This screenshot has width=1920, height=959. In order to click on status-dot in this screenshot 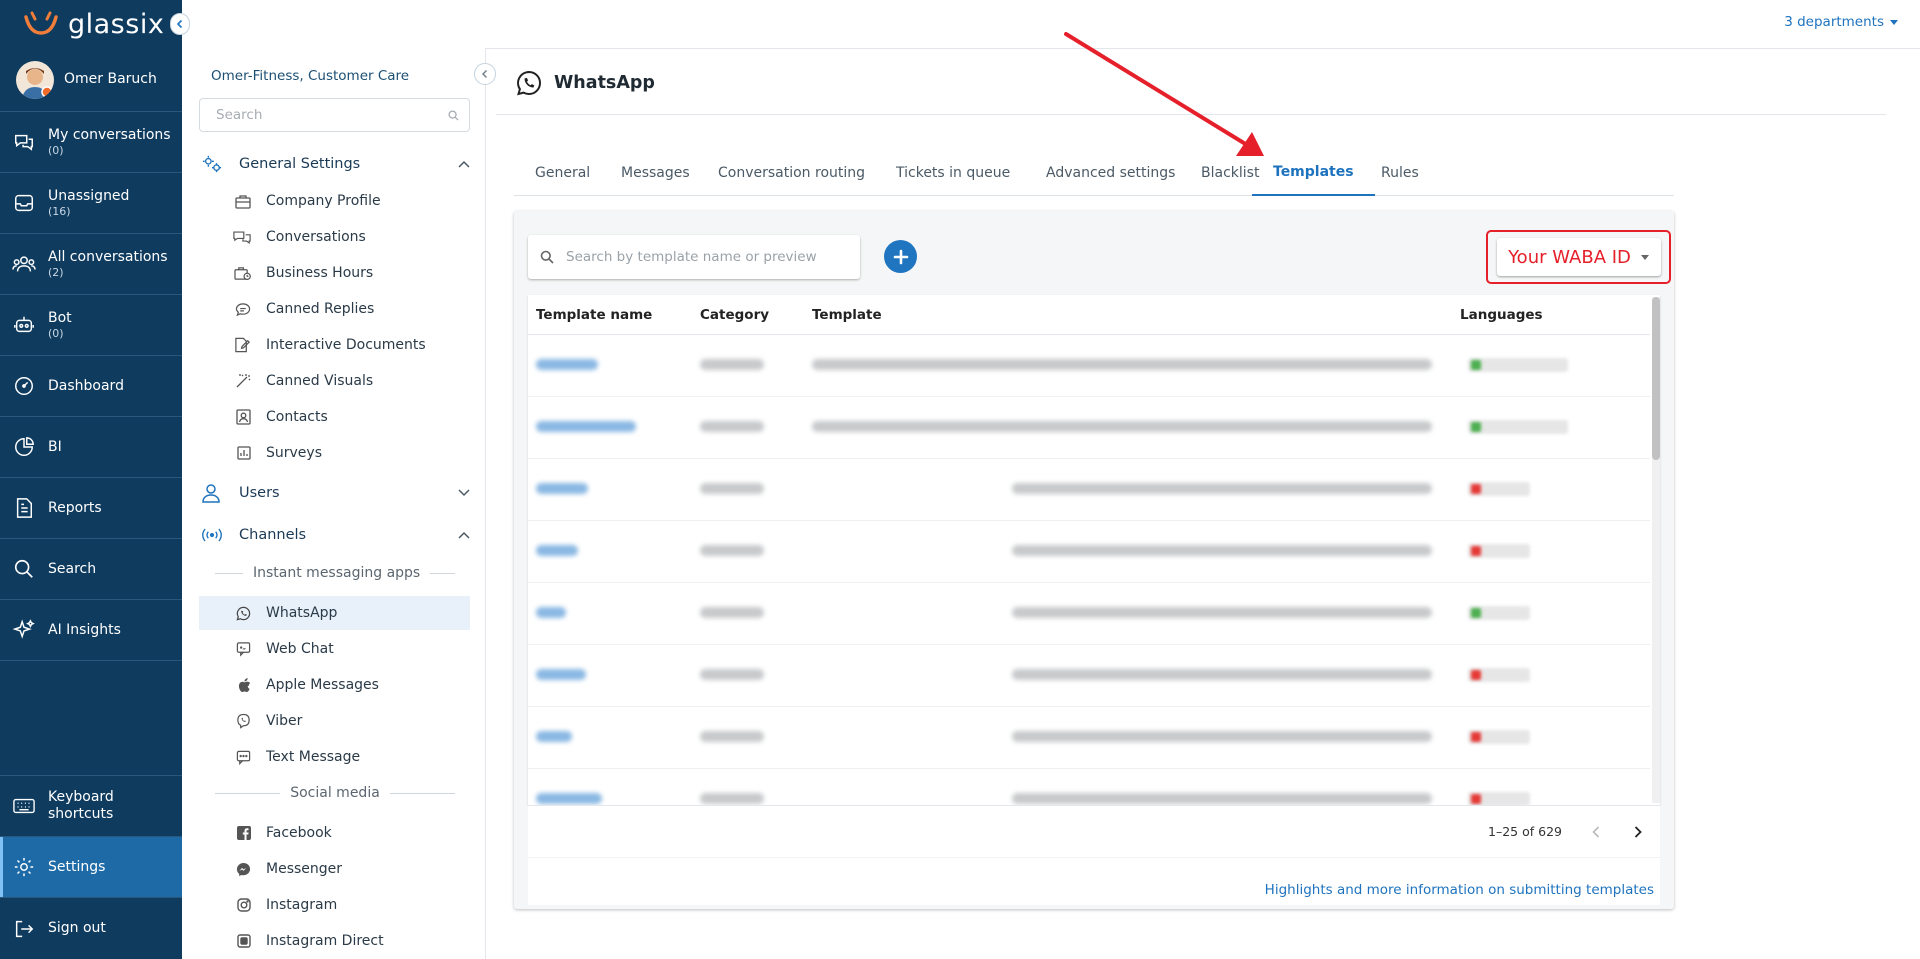, I will do `click(1476, 427)`.